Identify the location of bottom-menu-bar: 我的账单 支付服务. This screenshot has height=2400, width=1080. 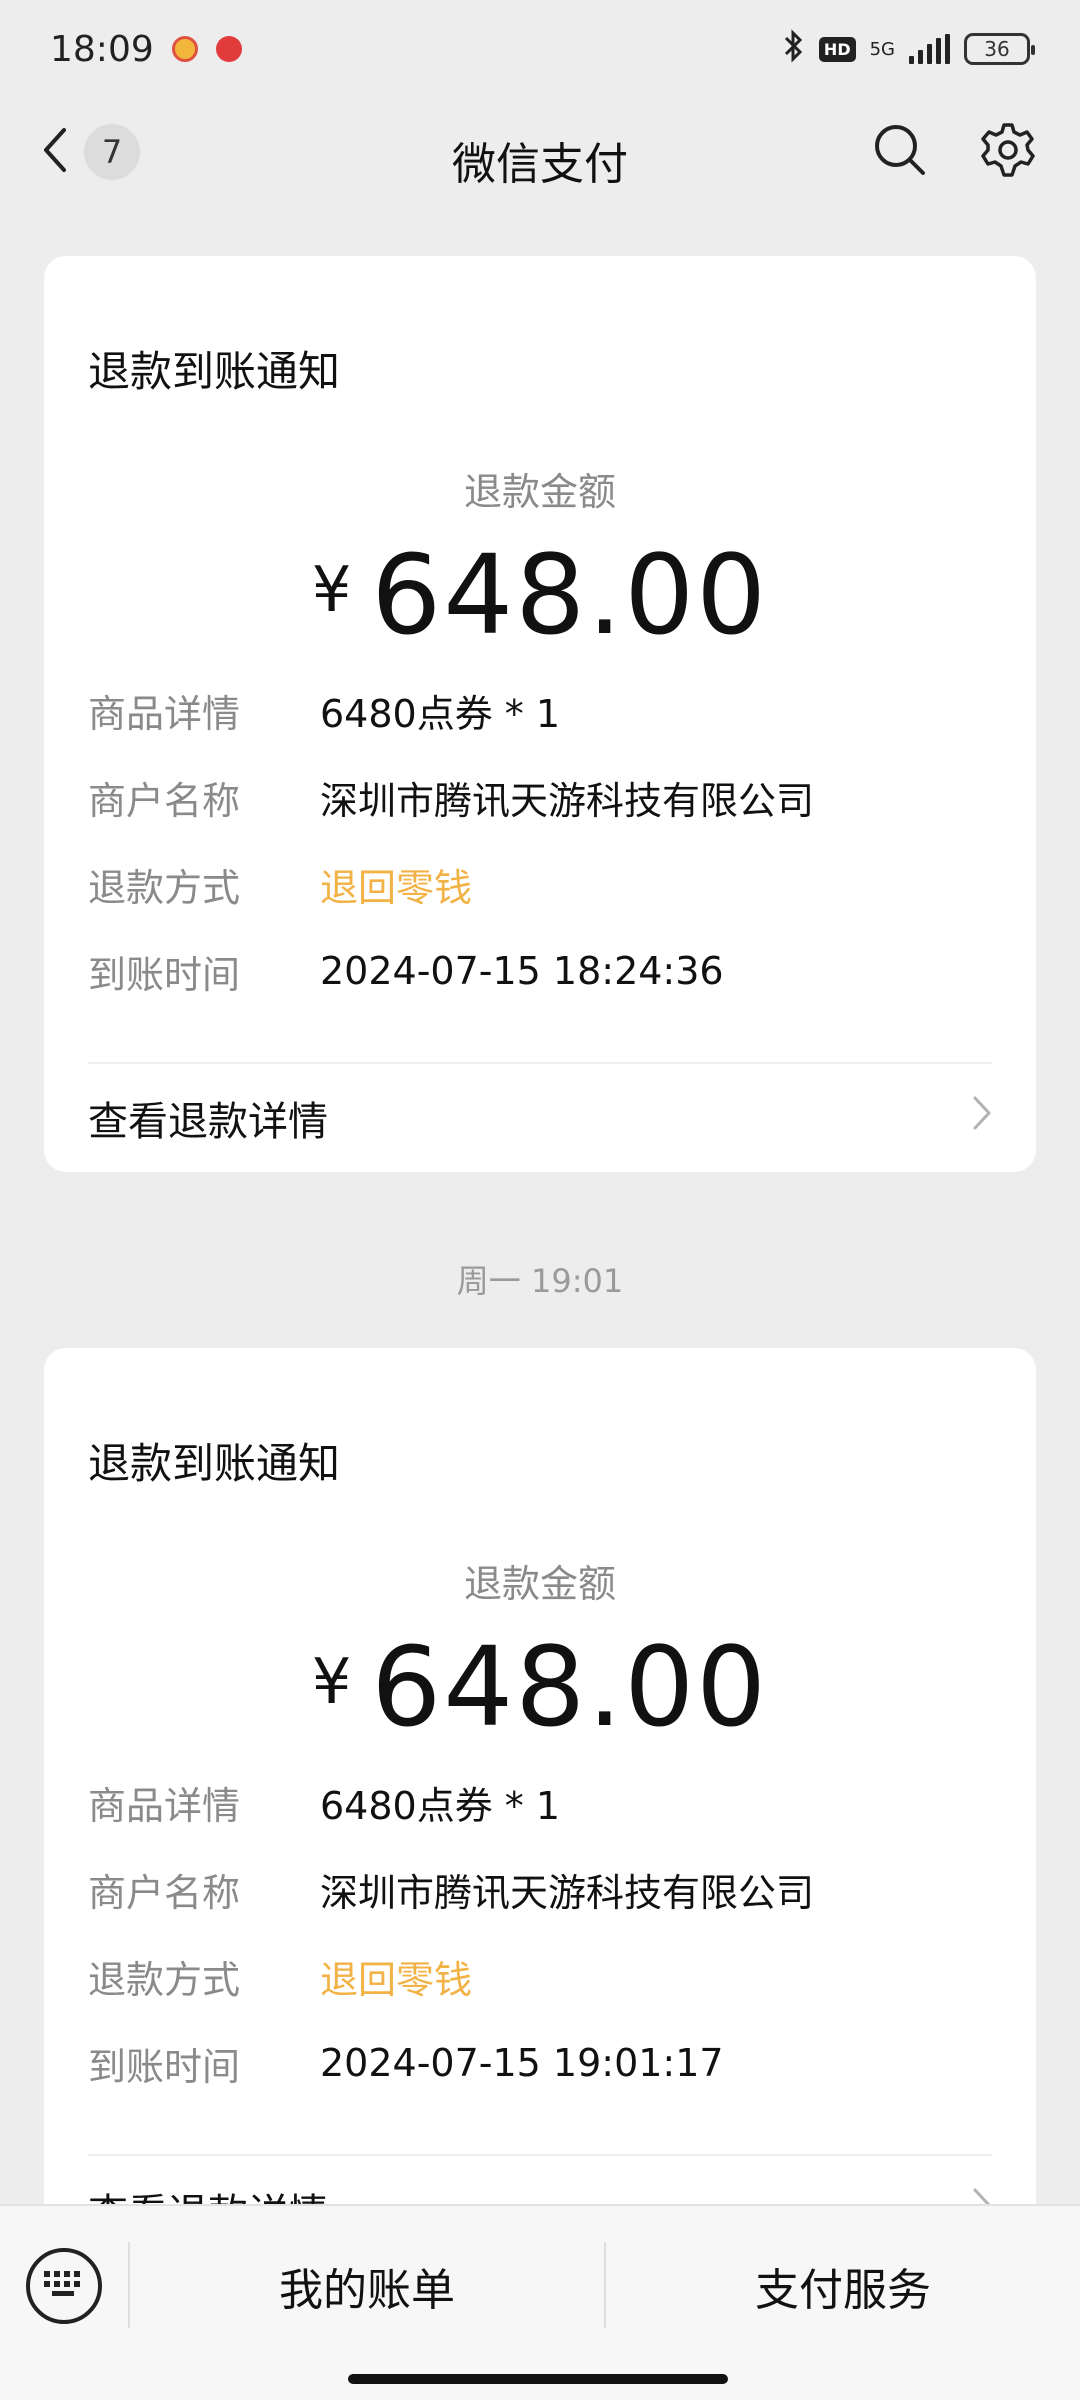
(540, 2302).